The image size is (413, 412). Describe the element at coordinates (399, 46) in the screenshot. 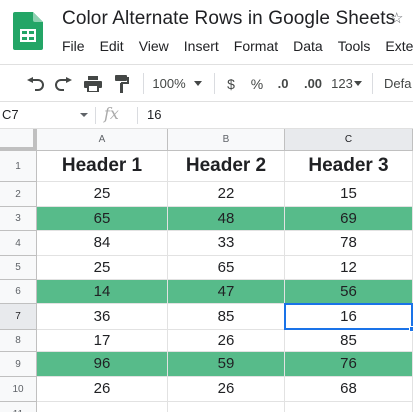

I see `menu-extensions: Exte` at that location.